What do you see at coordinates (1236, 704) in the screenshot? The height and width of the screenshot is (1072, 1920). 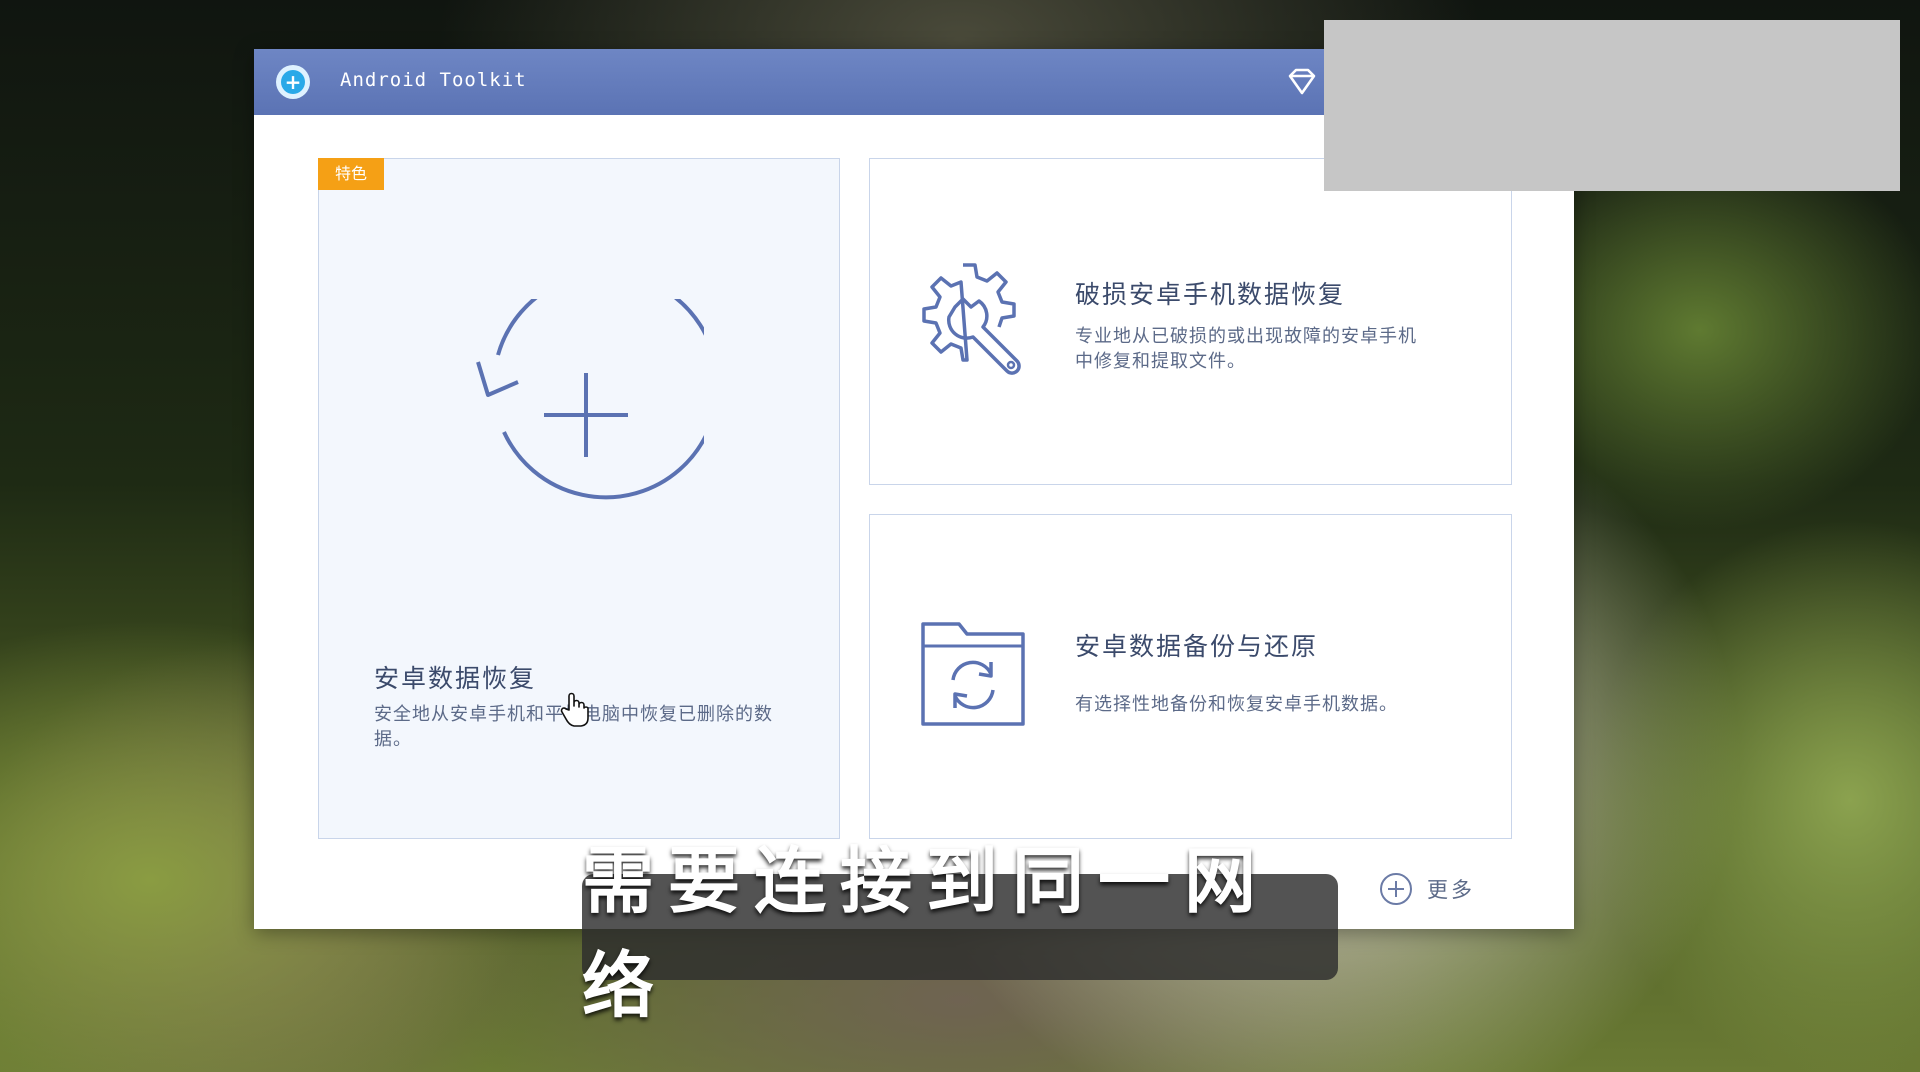 I see `card-description: 有选择性地备份和恢复安卓手机数据。` at bounding box center [1236, 704].